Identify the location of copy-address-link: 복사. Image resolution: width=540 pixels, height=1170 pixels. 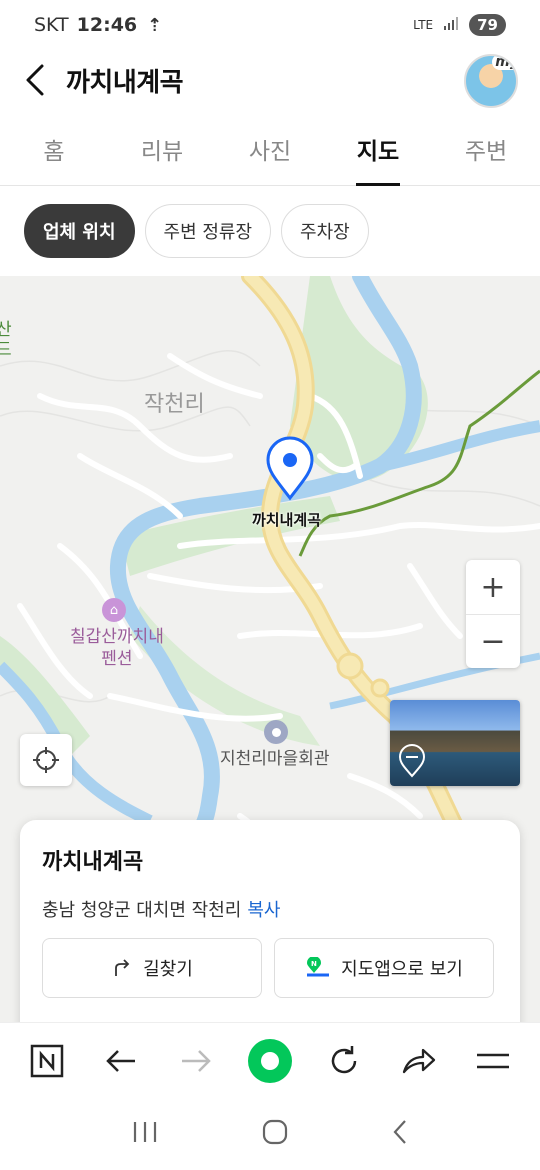
(263, 910).